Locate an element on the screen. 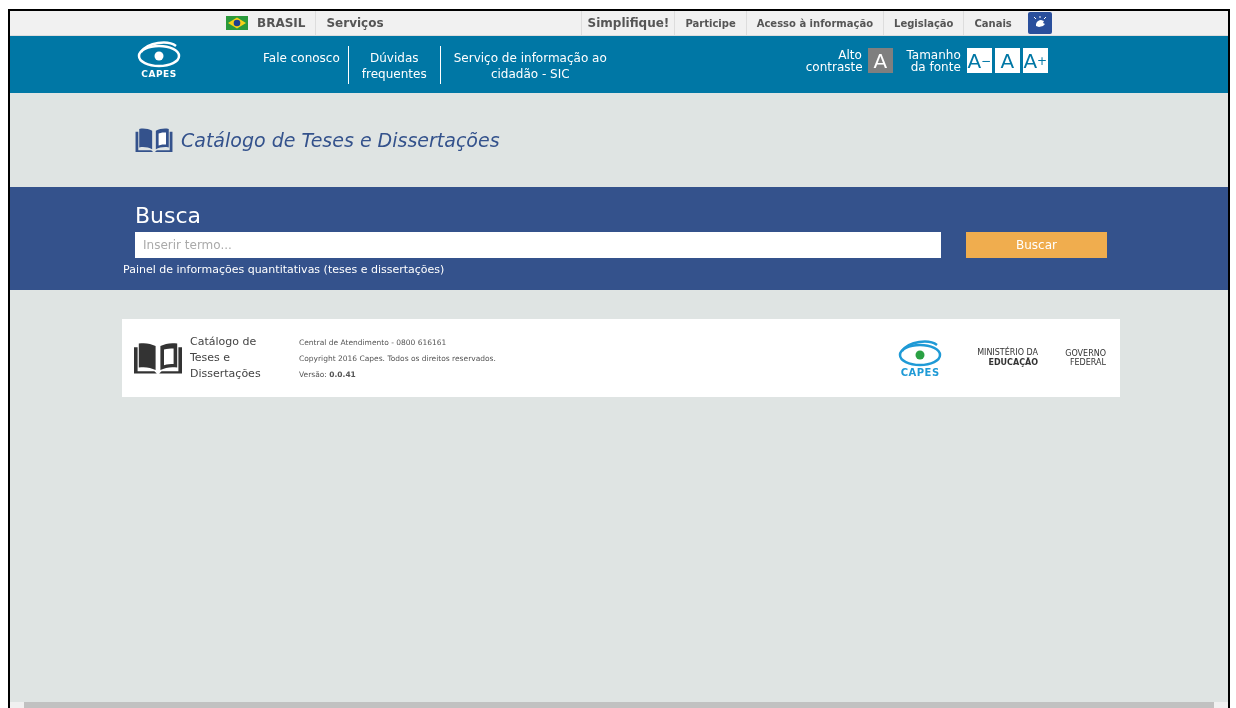 This screenshot has width=1236, height=708. font-size-button: A is located at coordinates (1007, 60).